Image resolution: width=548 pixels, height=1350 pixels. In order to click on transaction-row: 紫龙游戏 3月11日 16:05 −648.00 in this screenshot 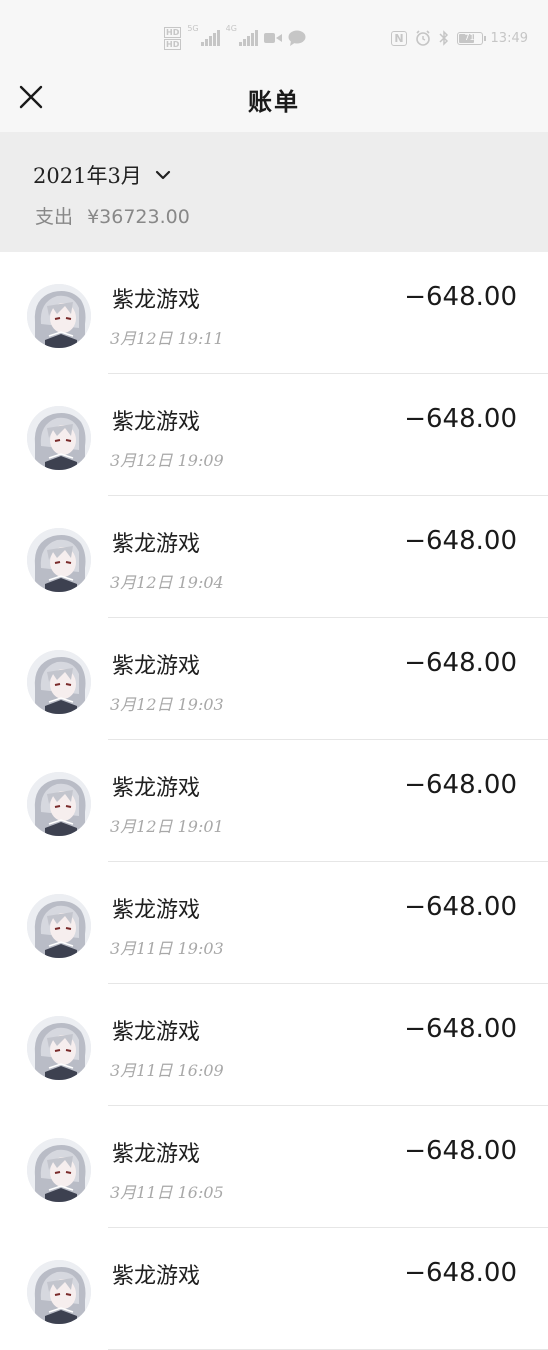, I will do `click(274, 1167)`.